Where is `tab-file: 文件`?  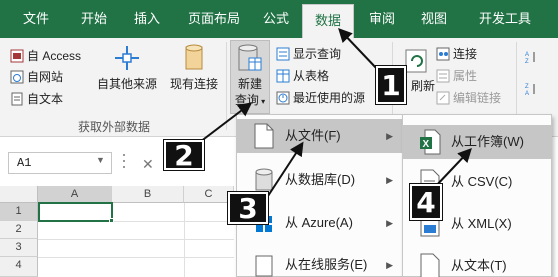
tab-file: 文件 is located at coordinates (36, 19).